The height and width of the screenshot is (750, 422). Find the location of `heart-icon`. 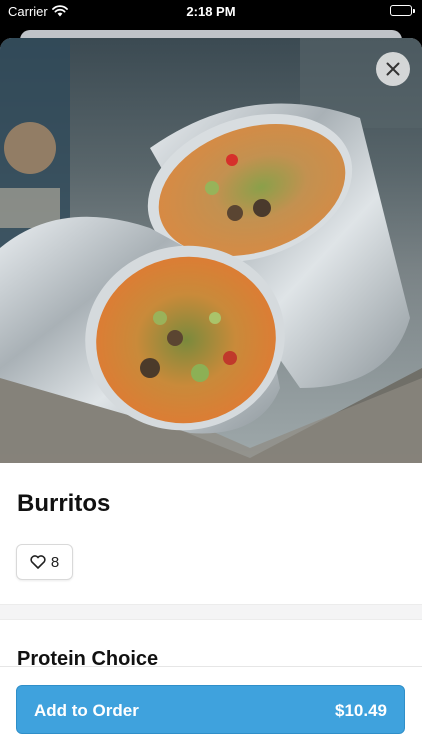

heart-icon is located at coordinates (38, 562).